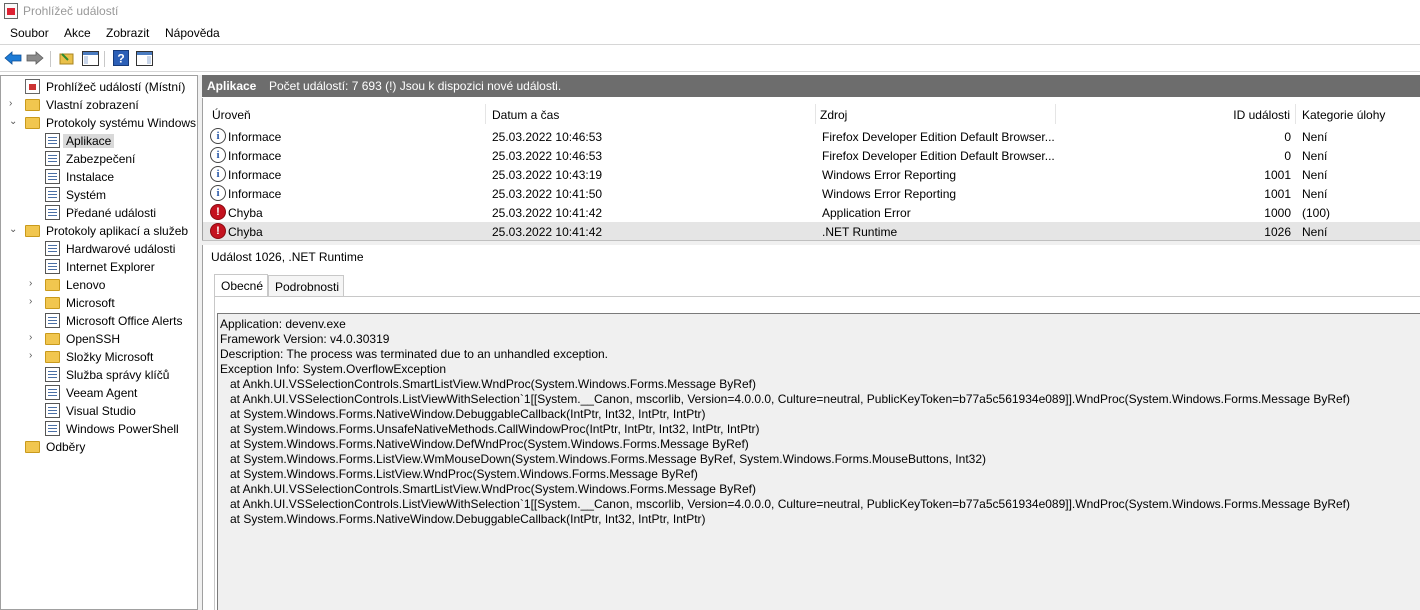 The height and width of the screenshot is (610, 1420). What do you see at coordinates (99, 87) in the screenshot?
I see `tree-item: Prohlížeč událostí (Místní)` at bounding box center [99, 87].